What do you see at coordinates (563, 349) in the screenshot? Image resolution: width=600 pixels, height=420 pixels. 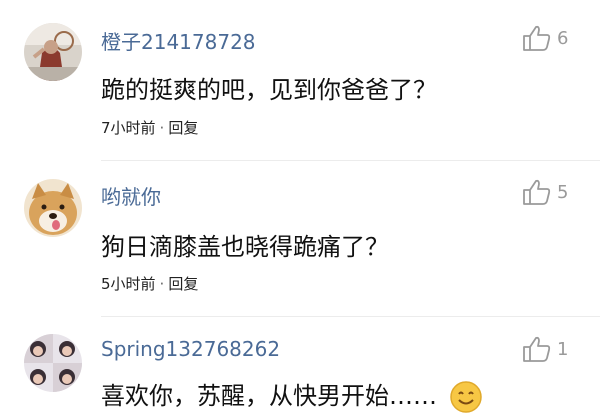 I see `like-count: 1` at bounding box center [563, 349].